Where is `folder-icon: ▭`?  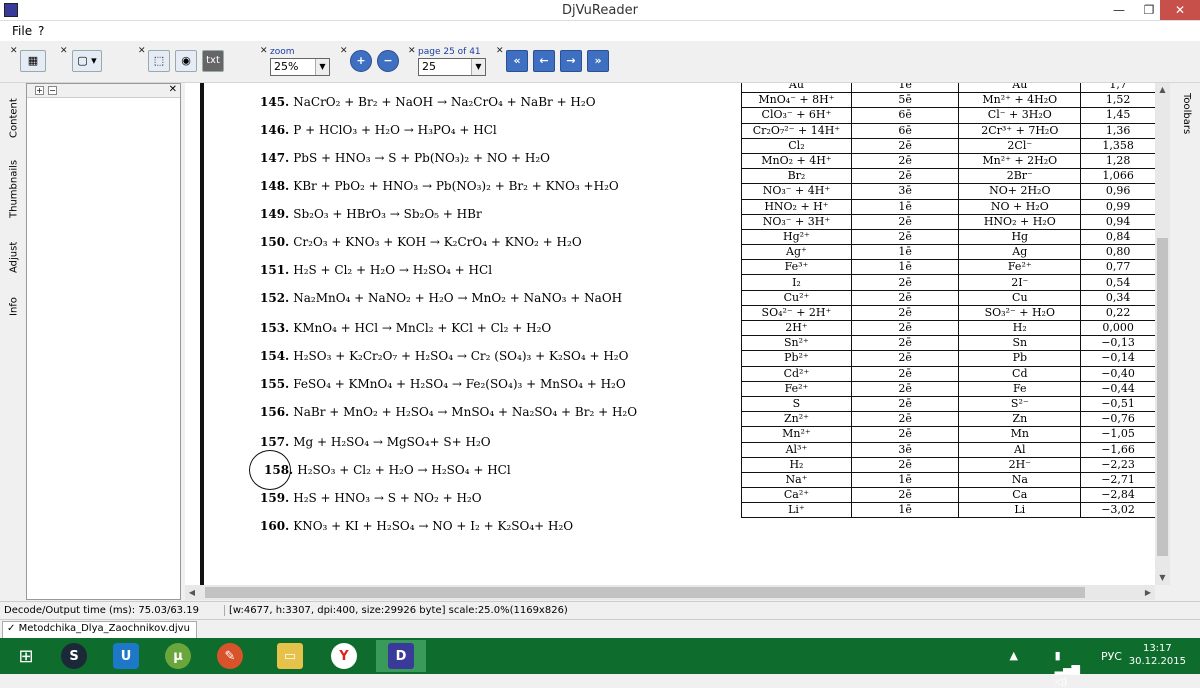 folder-icon: ▭ is located at coordinates (290, 656).